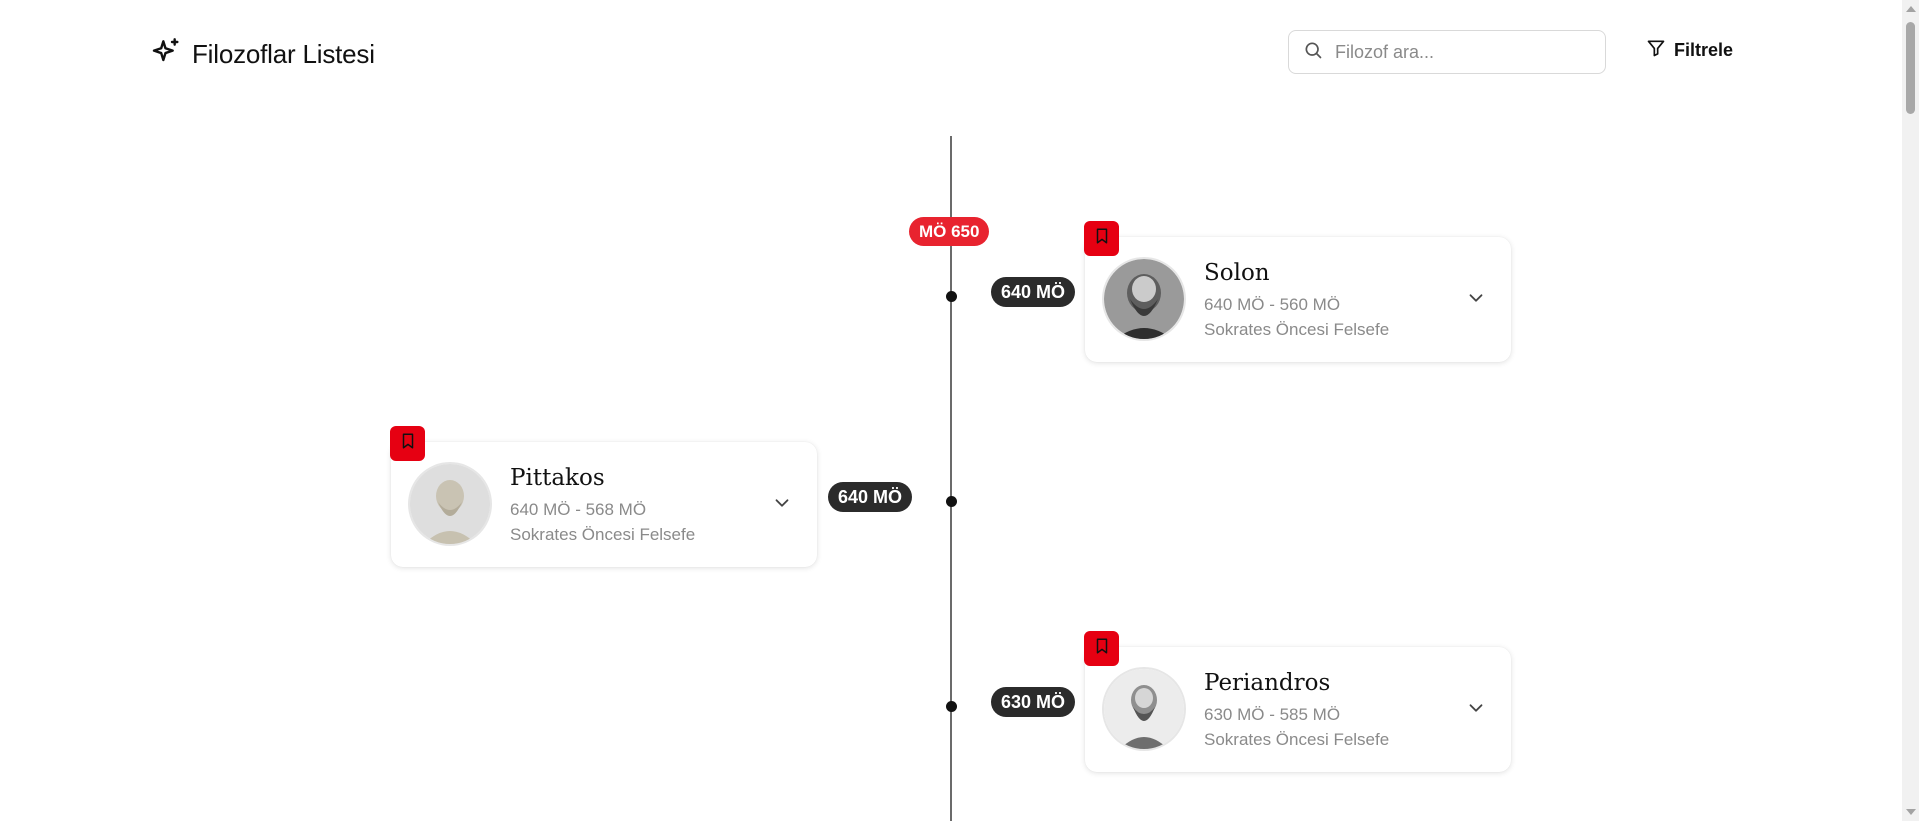  I want to click on filter-icon, so click(1656, 50).